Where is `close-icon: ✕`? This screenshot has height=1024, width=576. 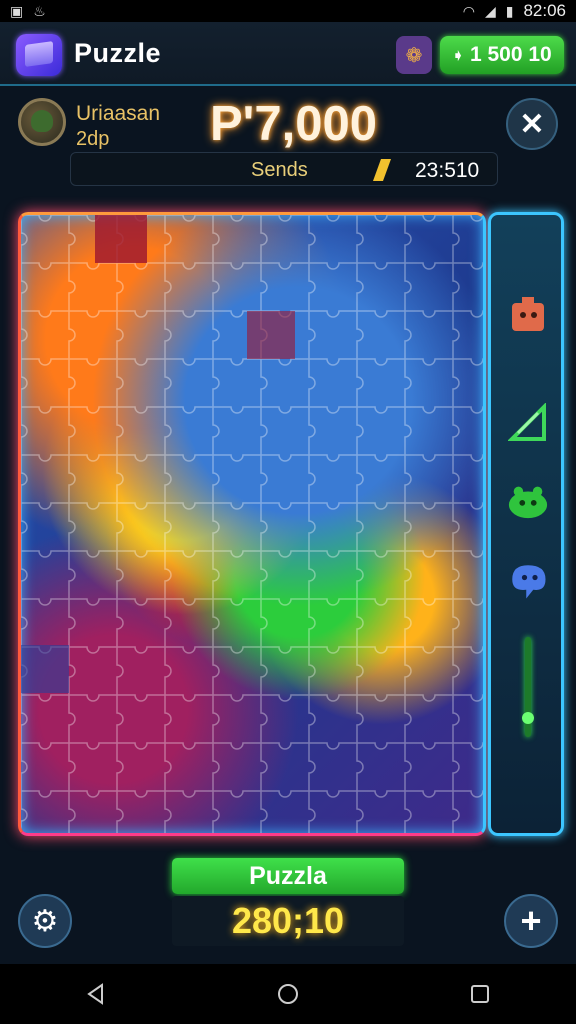 close-icon: ✕ is located at coordinates (532, 124).